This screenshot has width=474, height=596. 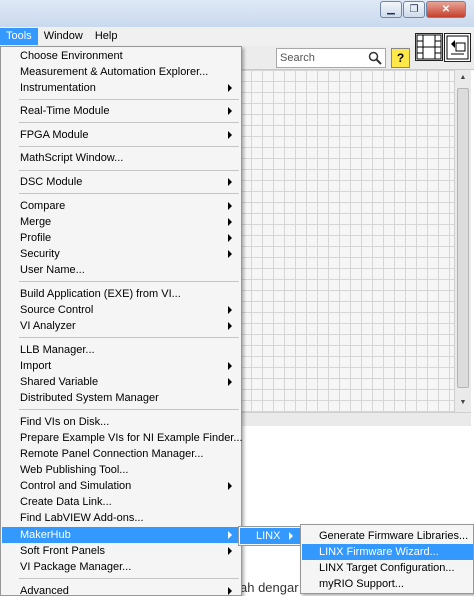 I want to click on scroll-thumb, so click(x=463, y=238).